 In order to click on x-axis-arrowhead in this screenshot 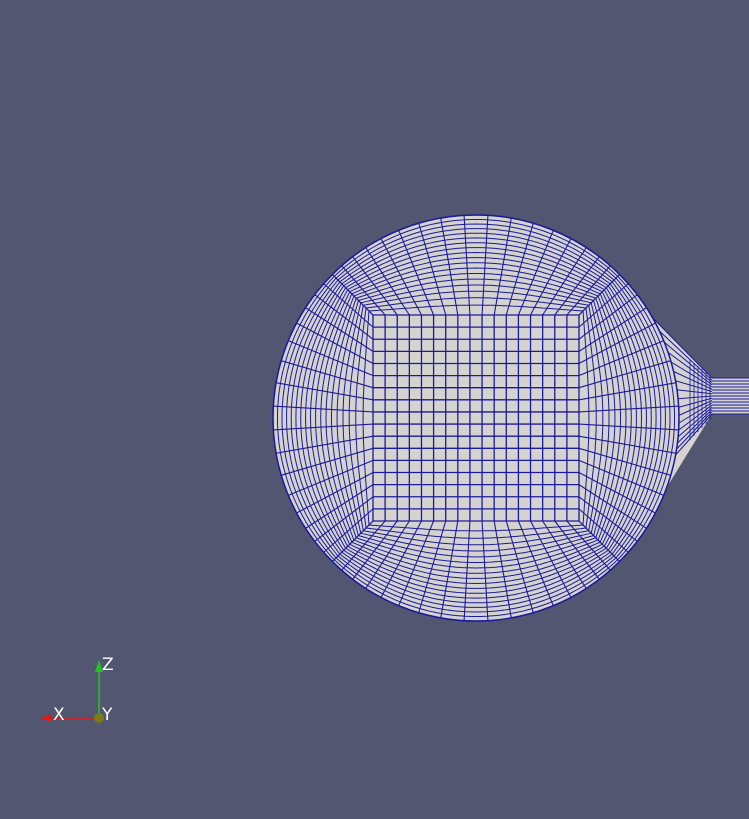, I will do `click(46, 718)`.